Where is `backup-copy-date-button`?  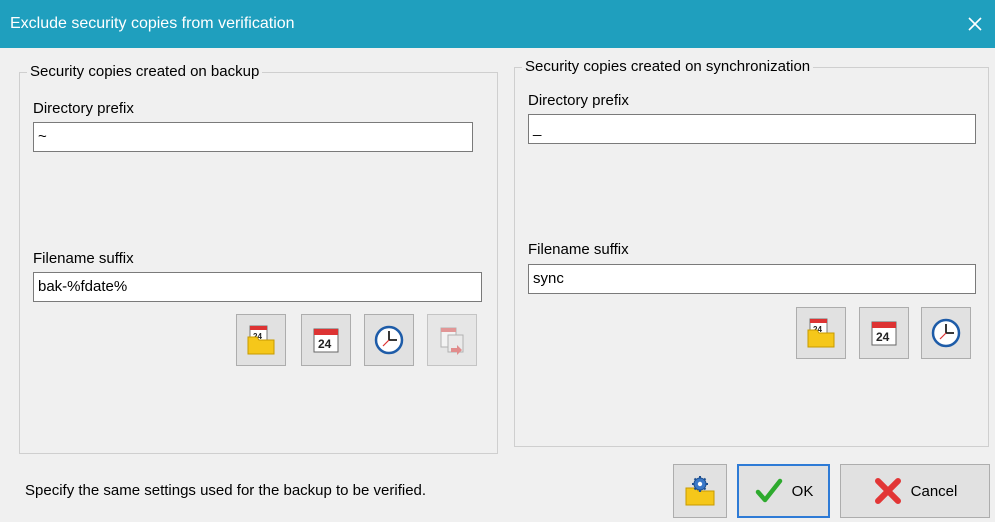
backup-copy-date-button is located at coordinates (452, 340).